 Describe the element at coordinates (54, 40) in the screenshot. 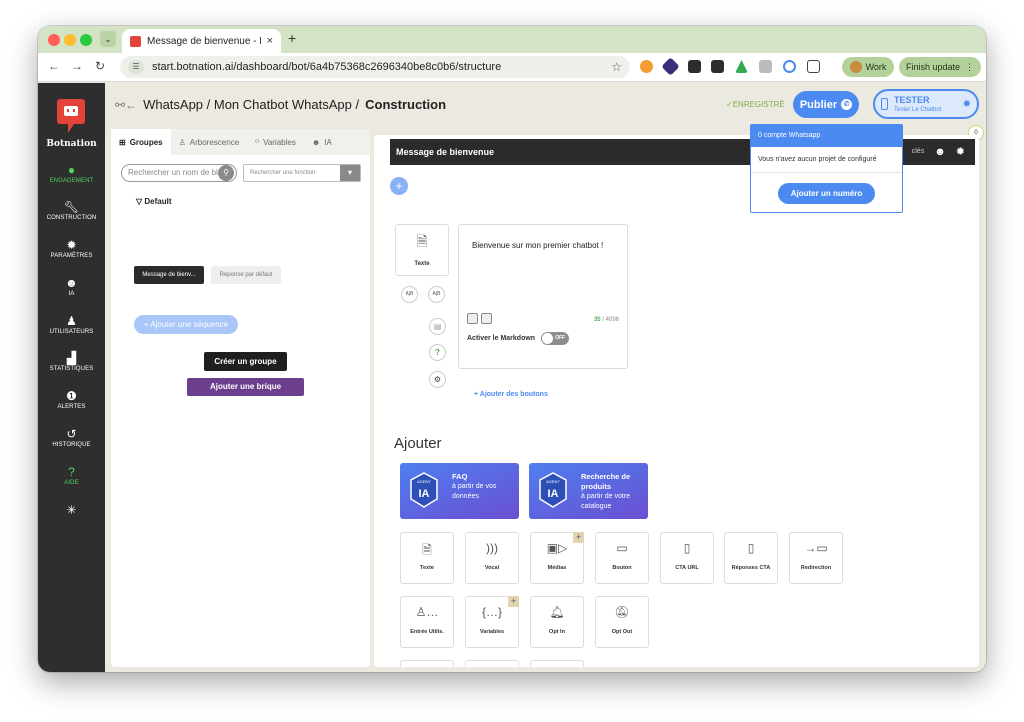

I see `close-window-button` at that location.